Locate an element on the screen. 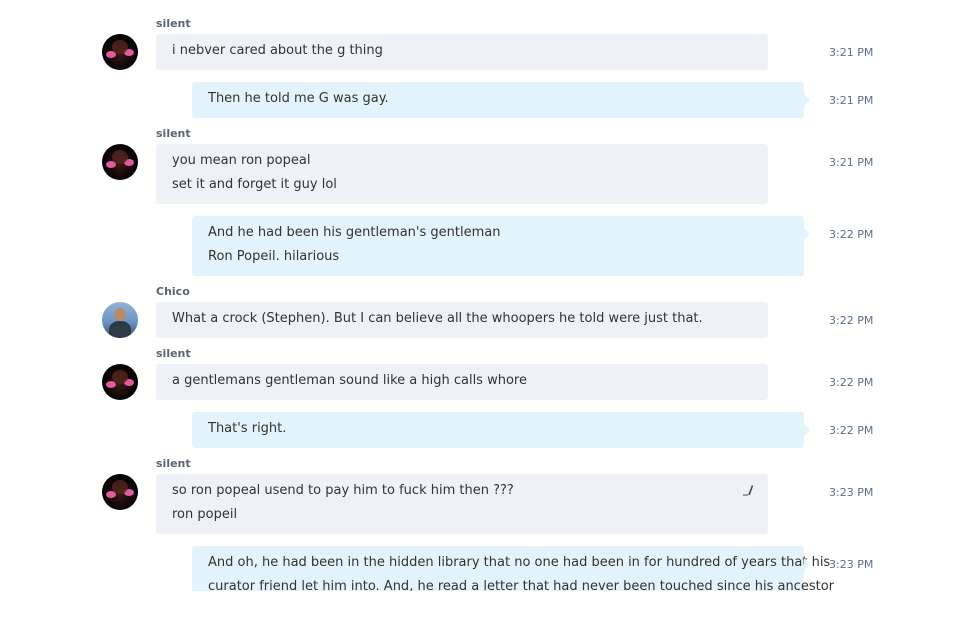  message-bubble-outgoing: That's right. is located at coordinates (501, 430).